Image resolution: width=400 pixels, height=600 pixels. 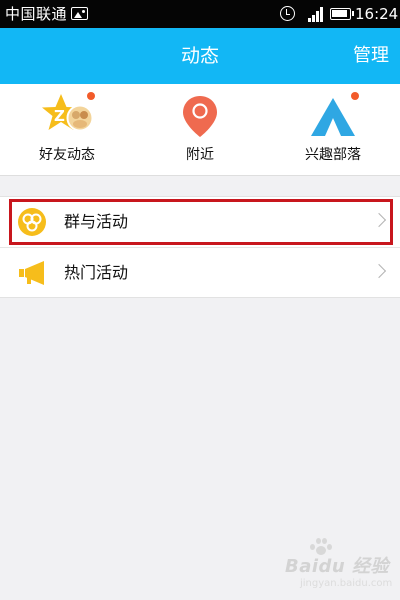 What do you see at coordinates (59, 116) in the screenshot?
I see `svg-text: Z` at bounding box center [59, 116].